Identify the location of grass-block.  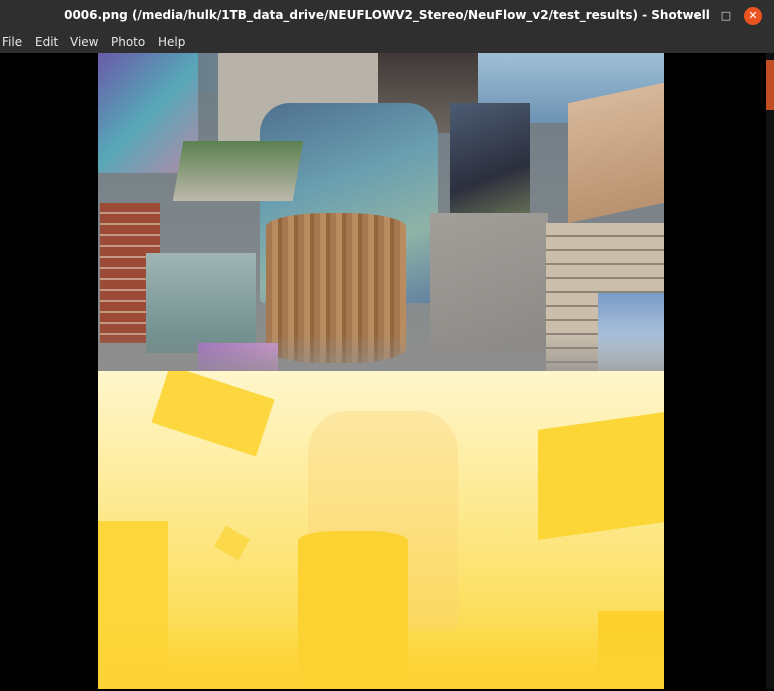
(238, 171).